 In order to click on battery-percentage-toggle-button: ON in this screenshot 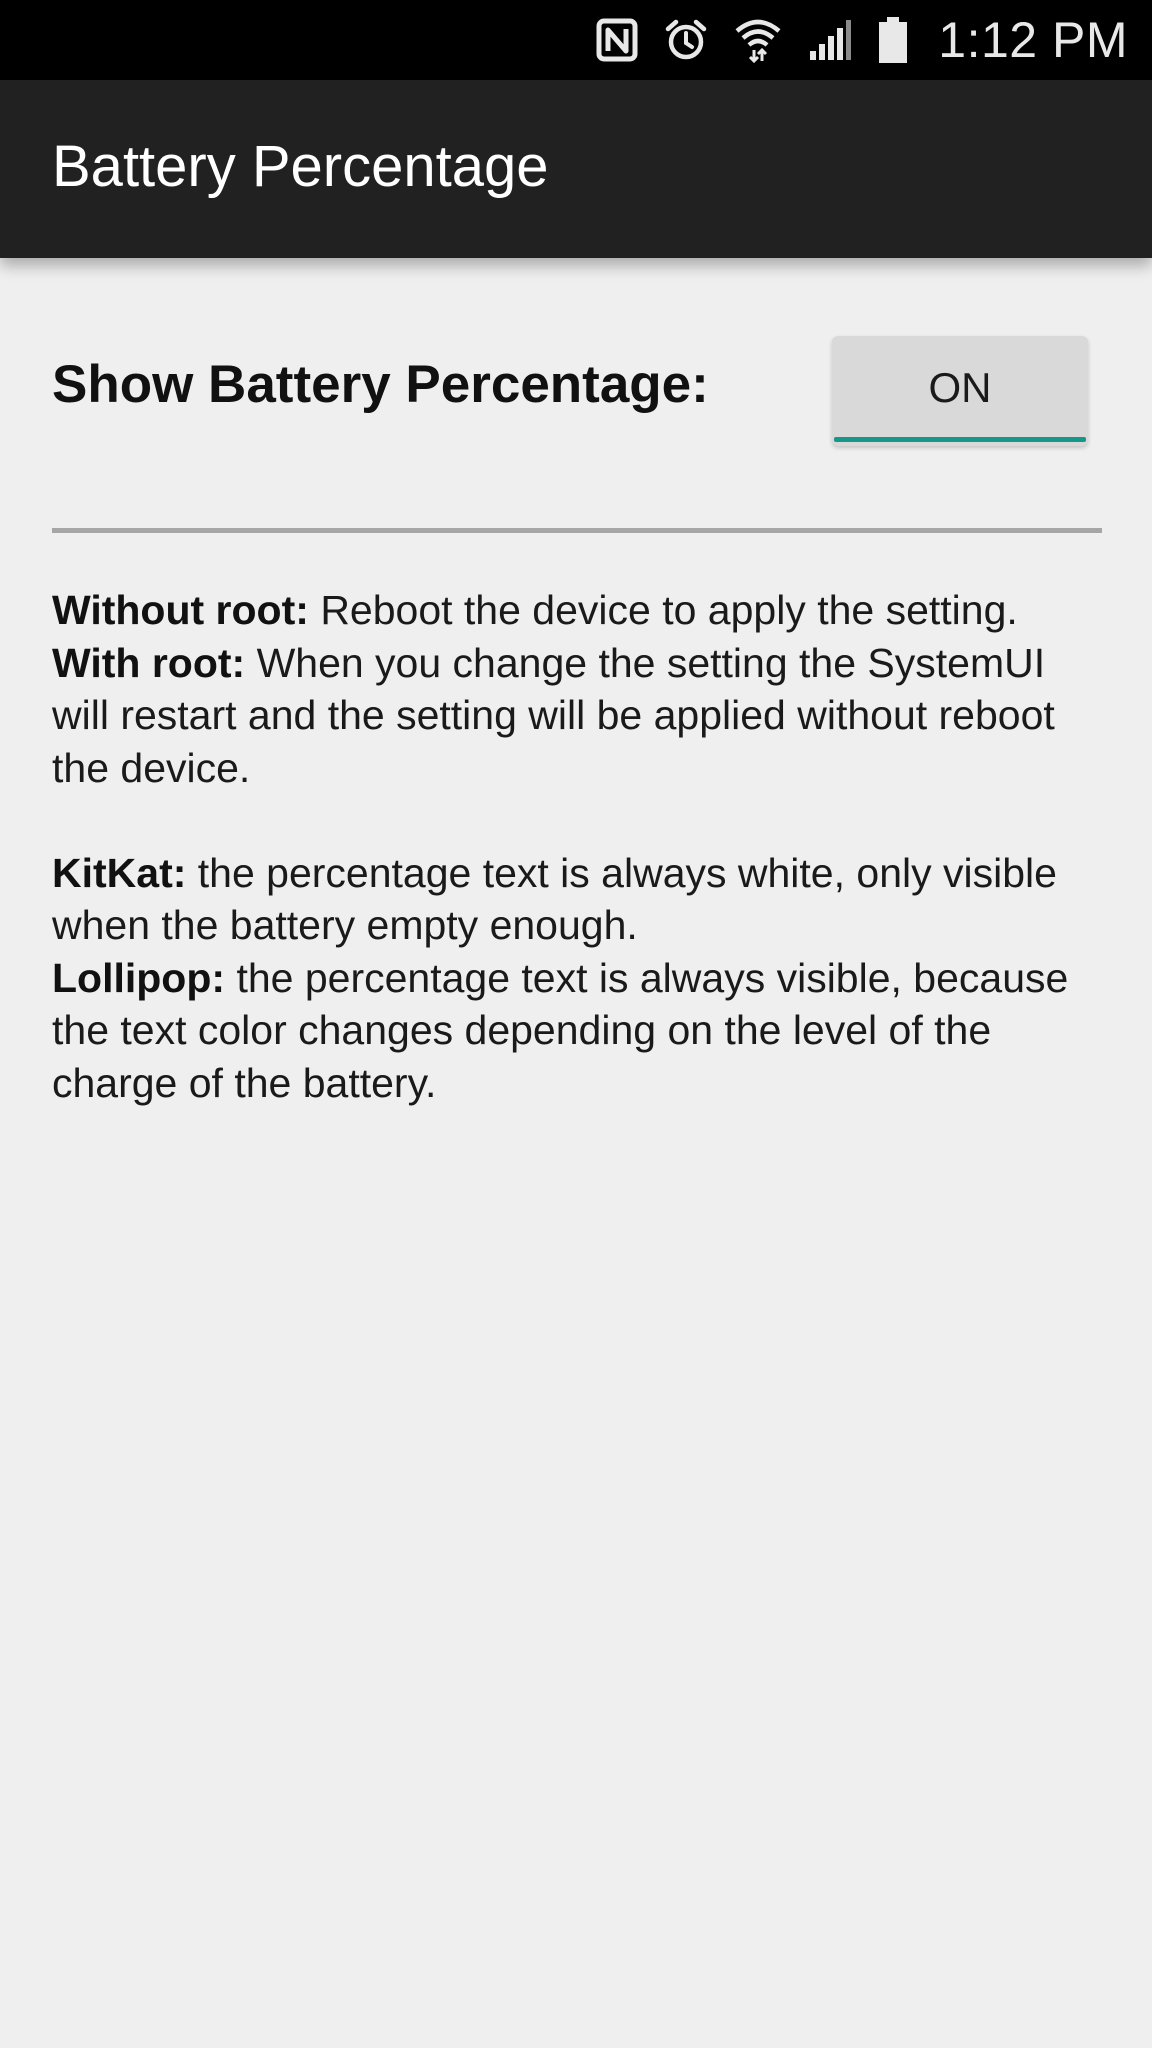, I will do `click(960, 391)`.